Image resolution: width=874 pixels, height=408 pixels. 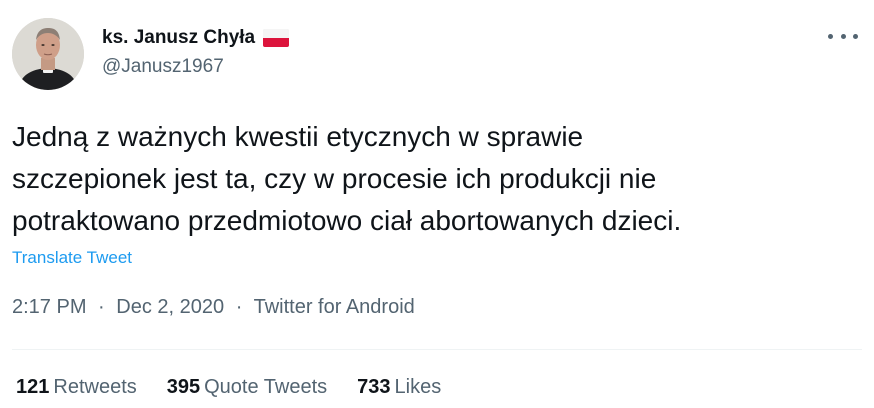 I want to click on display-name: ks. Janusz Chyła, so click(x=178, y=38).